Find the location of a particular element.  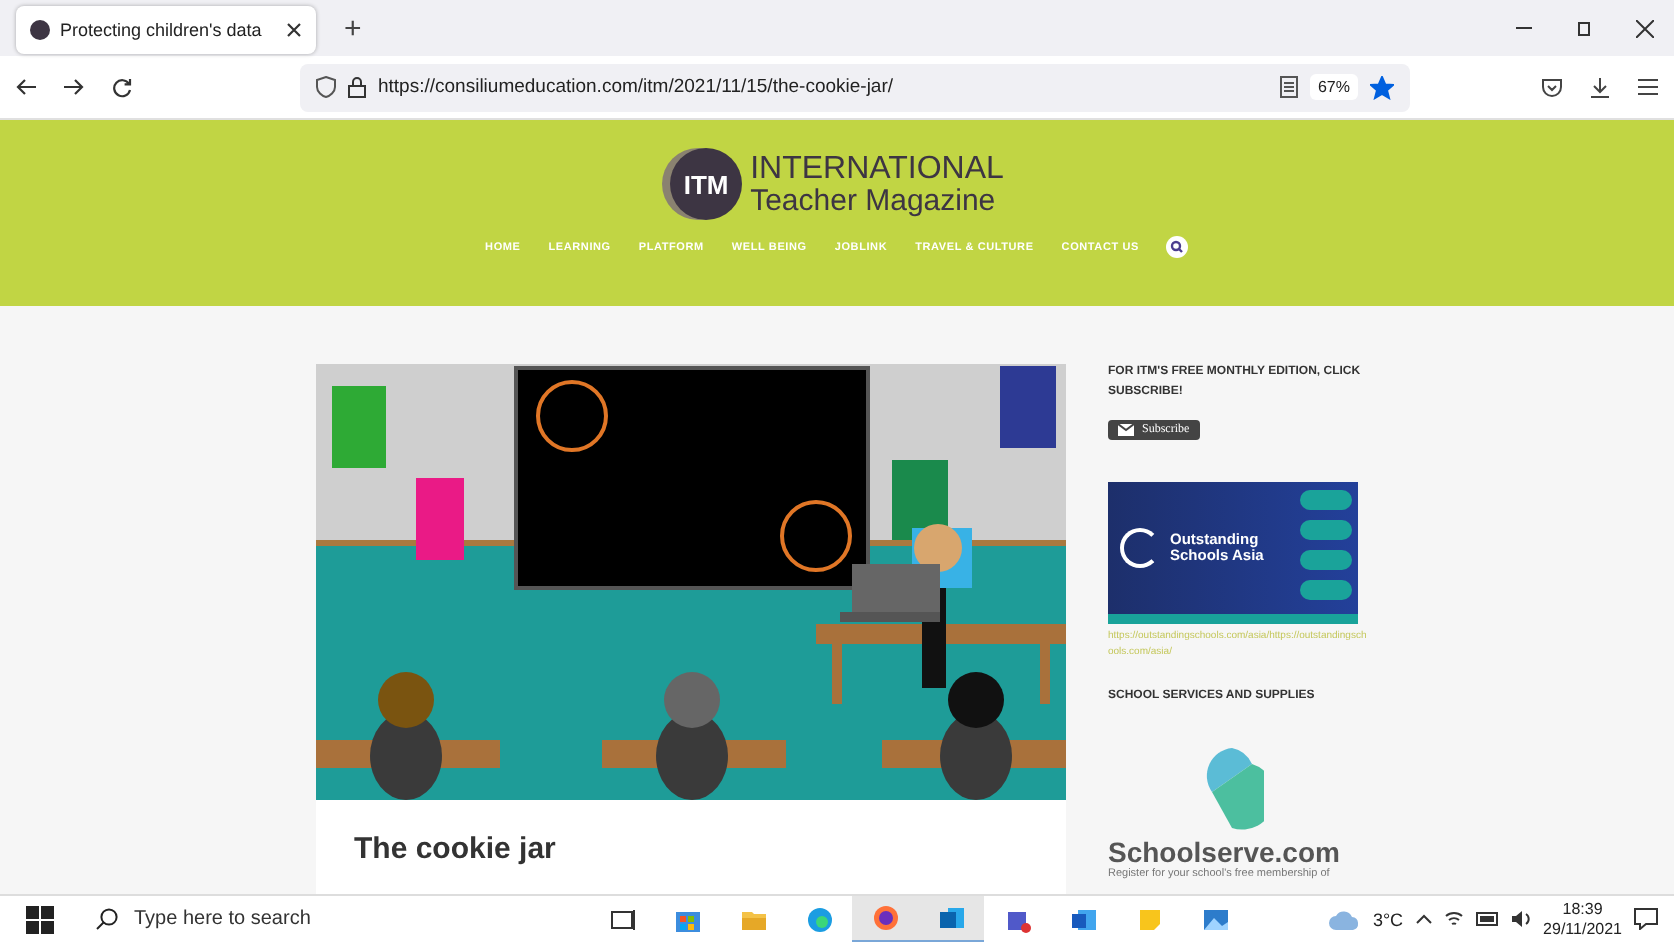

word-document-icon is located at coordinates (1083, 919).